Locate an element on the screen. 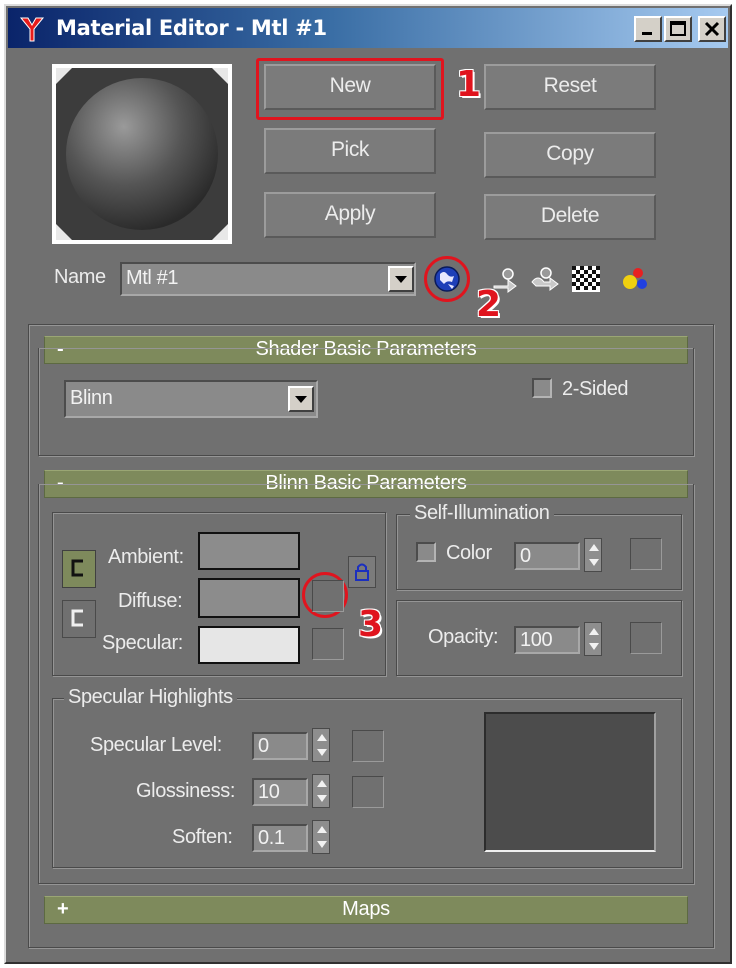 This screenshot has height=968, width=736. specular-level-spinner is located at coordinates (321, 745).